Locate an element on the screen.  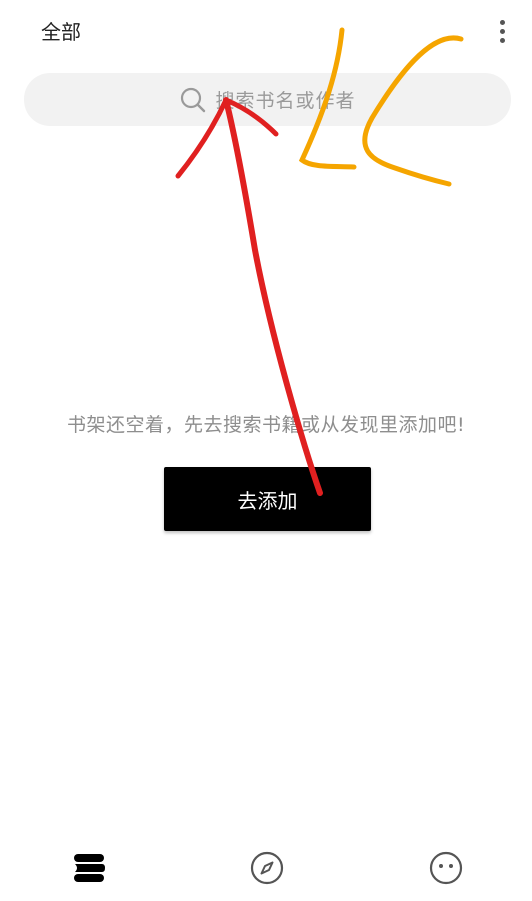
smiley-face-icon is located at coordinates (446, 868).